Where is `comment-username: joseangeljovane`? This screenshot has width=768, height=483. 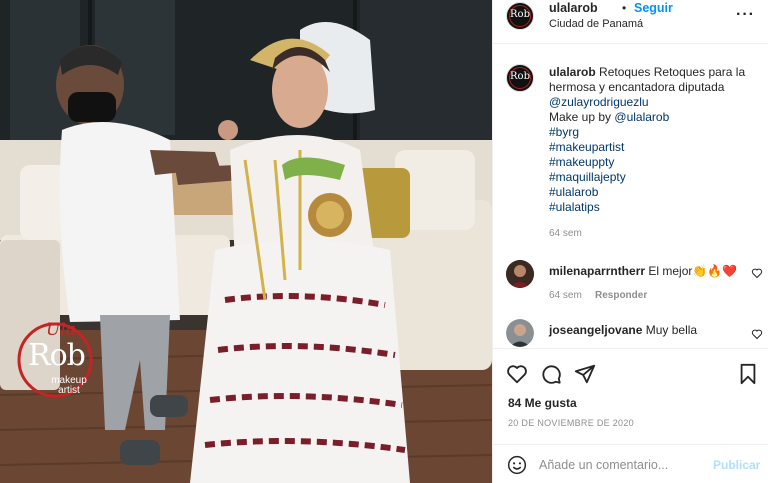 comment-username: joseangeljovane is located at coordinates (595, 330).